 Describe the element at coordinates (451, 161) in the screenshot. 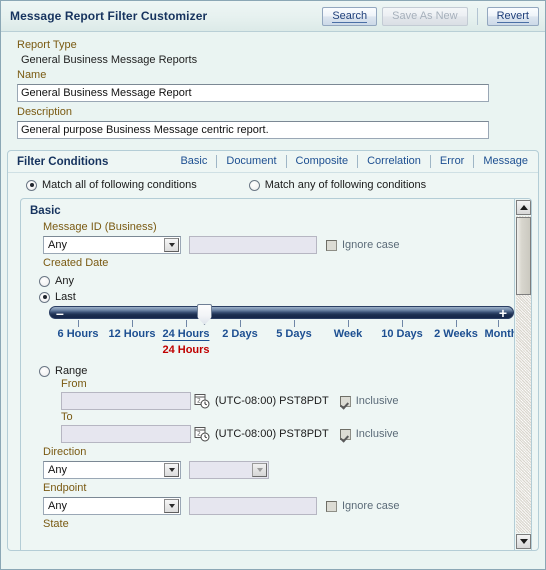

I see `tab-error: Error` at that location.